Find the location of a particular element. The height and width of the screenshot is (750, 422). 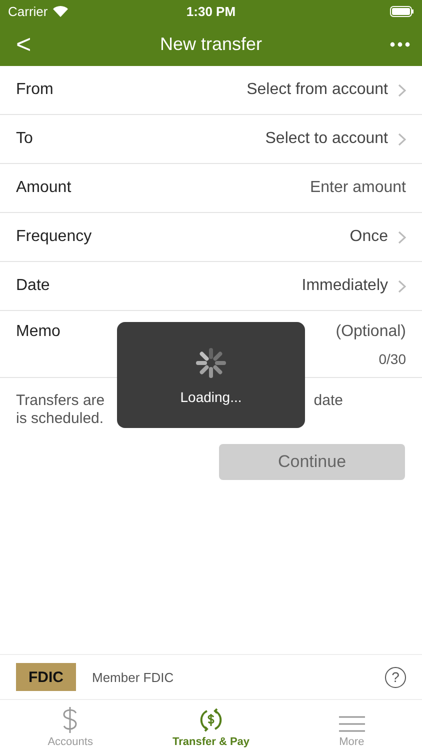

battery-icon is located at coordinates (402, 11).